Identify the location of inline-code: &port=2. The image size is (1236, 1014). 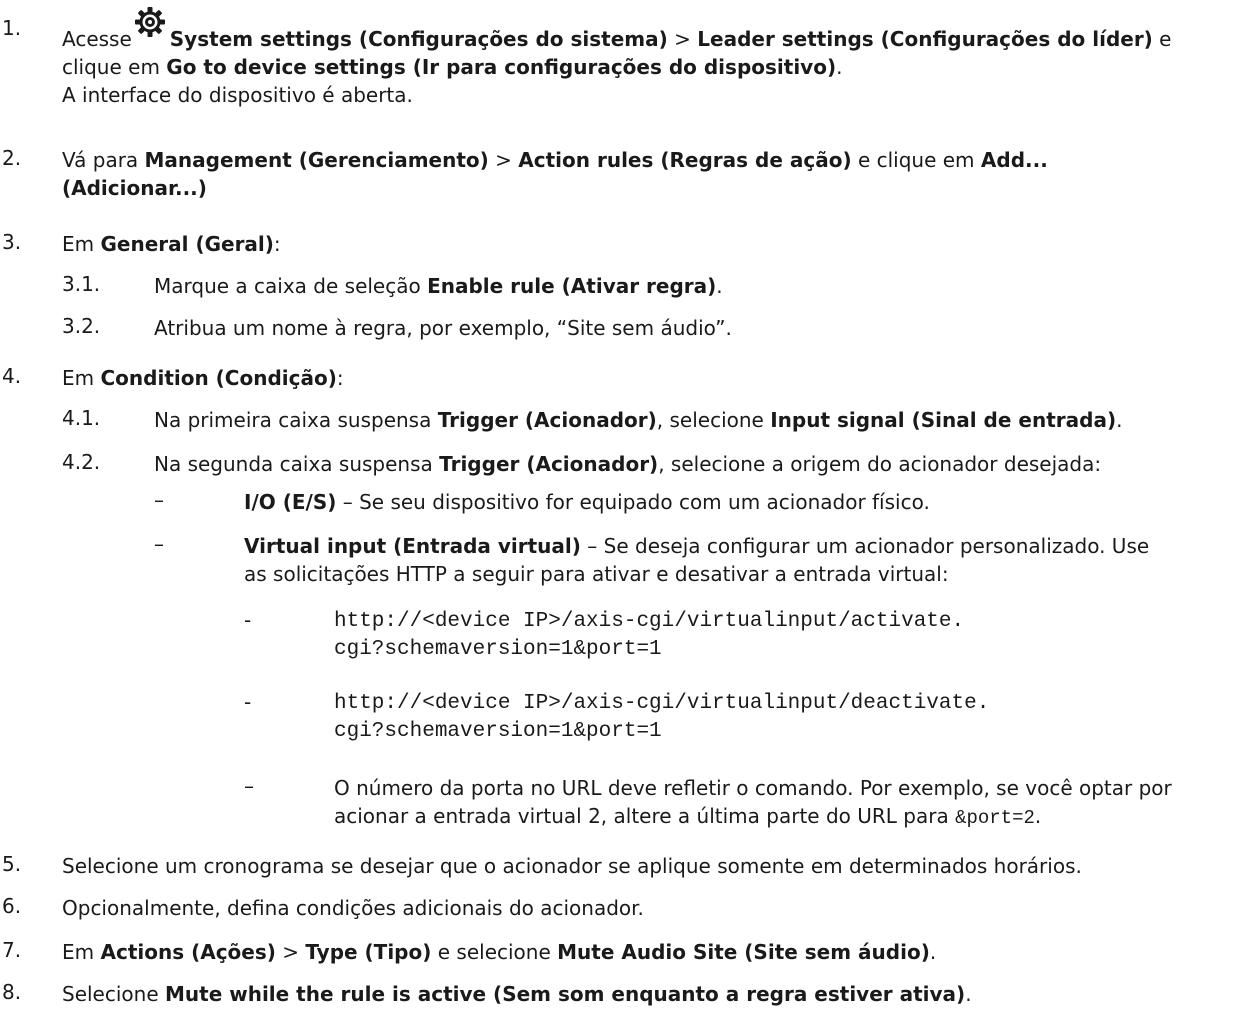
(995, 818).